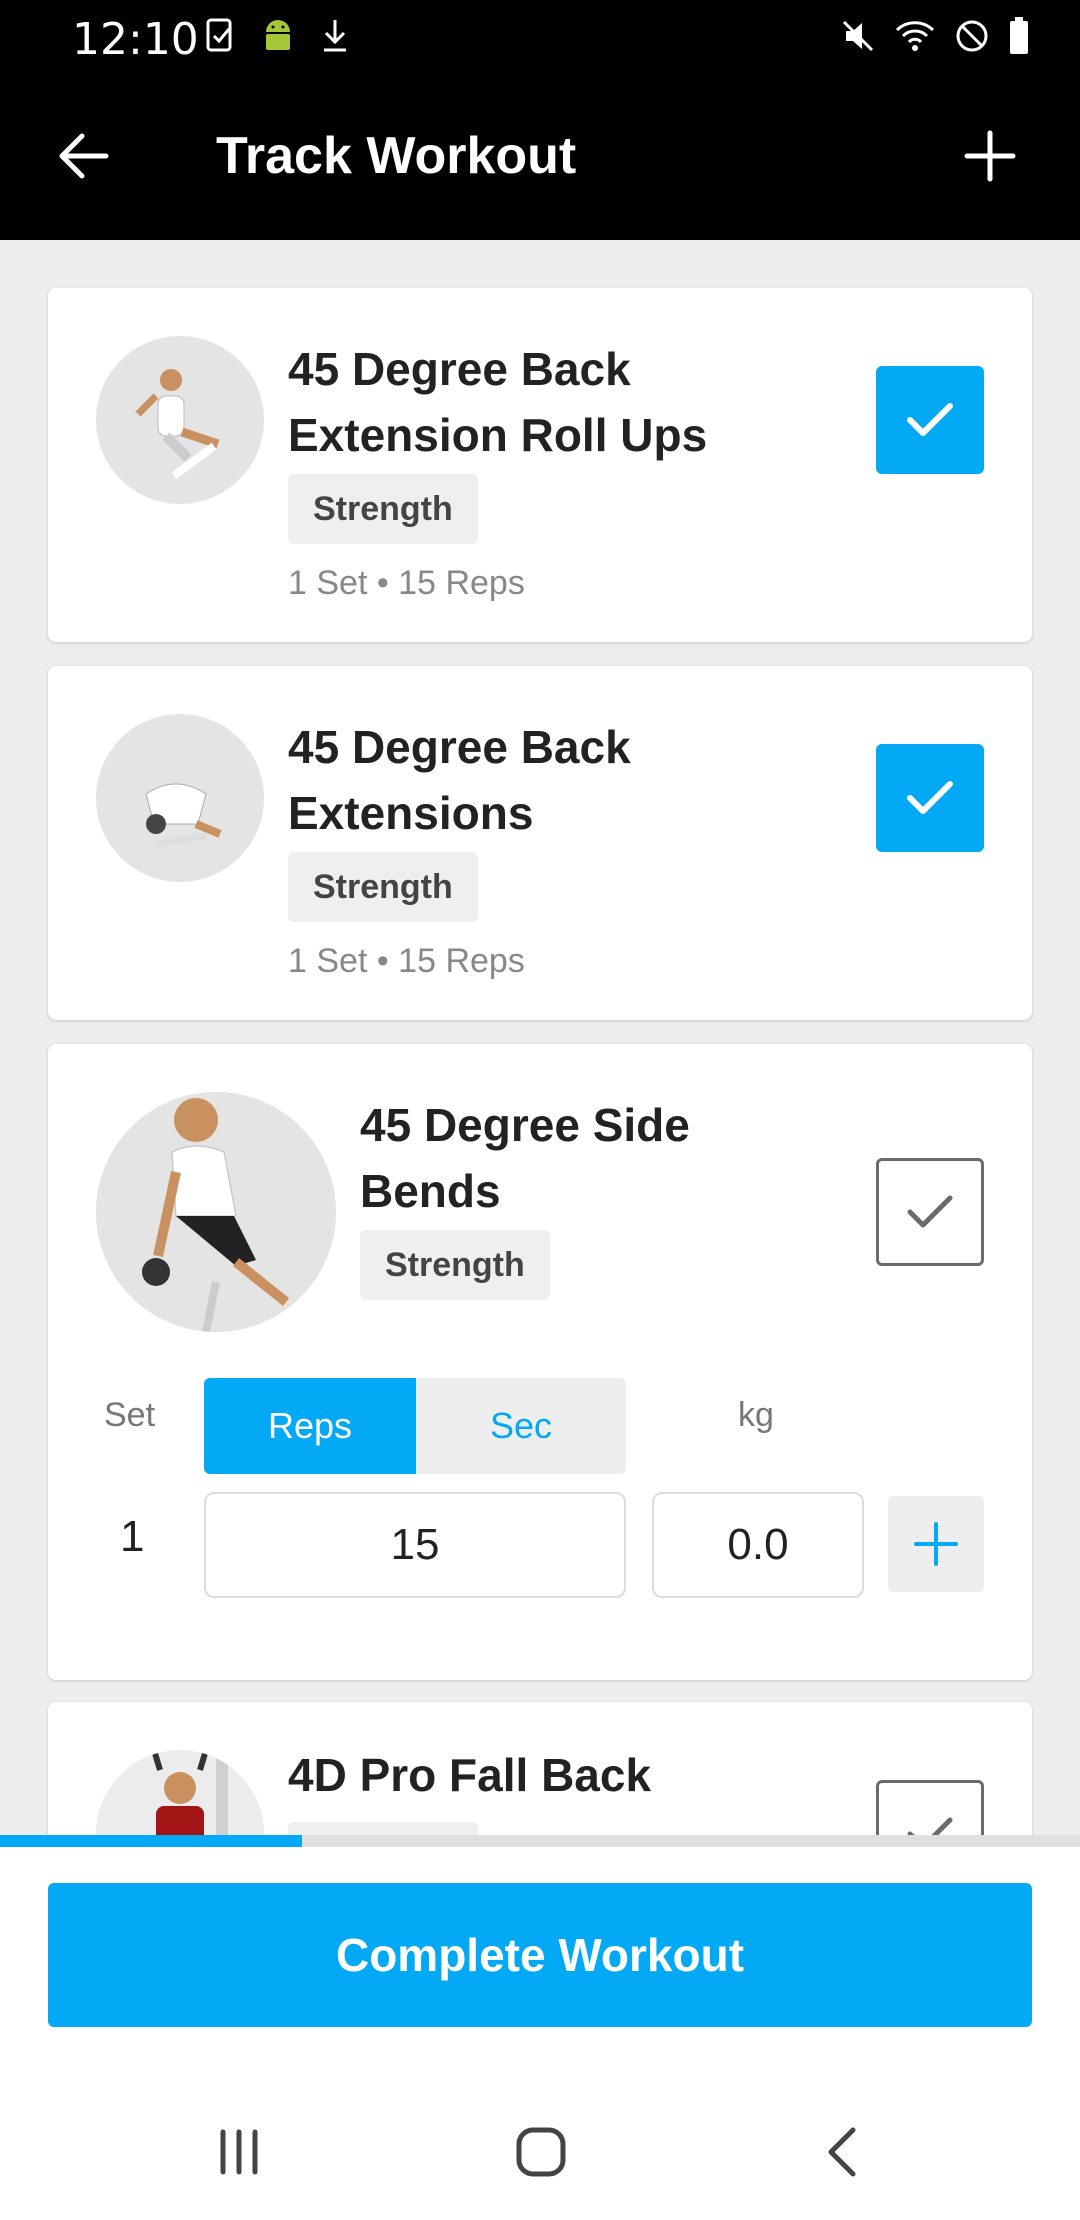 The height and width of the screenshot is (2220, 1080). Describe the element at coordinates (498, 435) in the screenshot. I see `exercise-name-line: Extension Roll Ups` at that location.